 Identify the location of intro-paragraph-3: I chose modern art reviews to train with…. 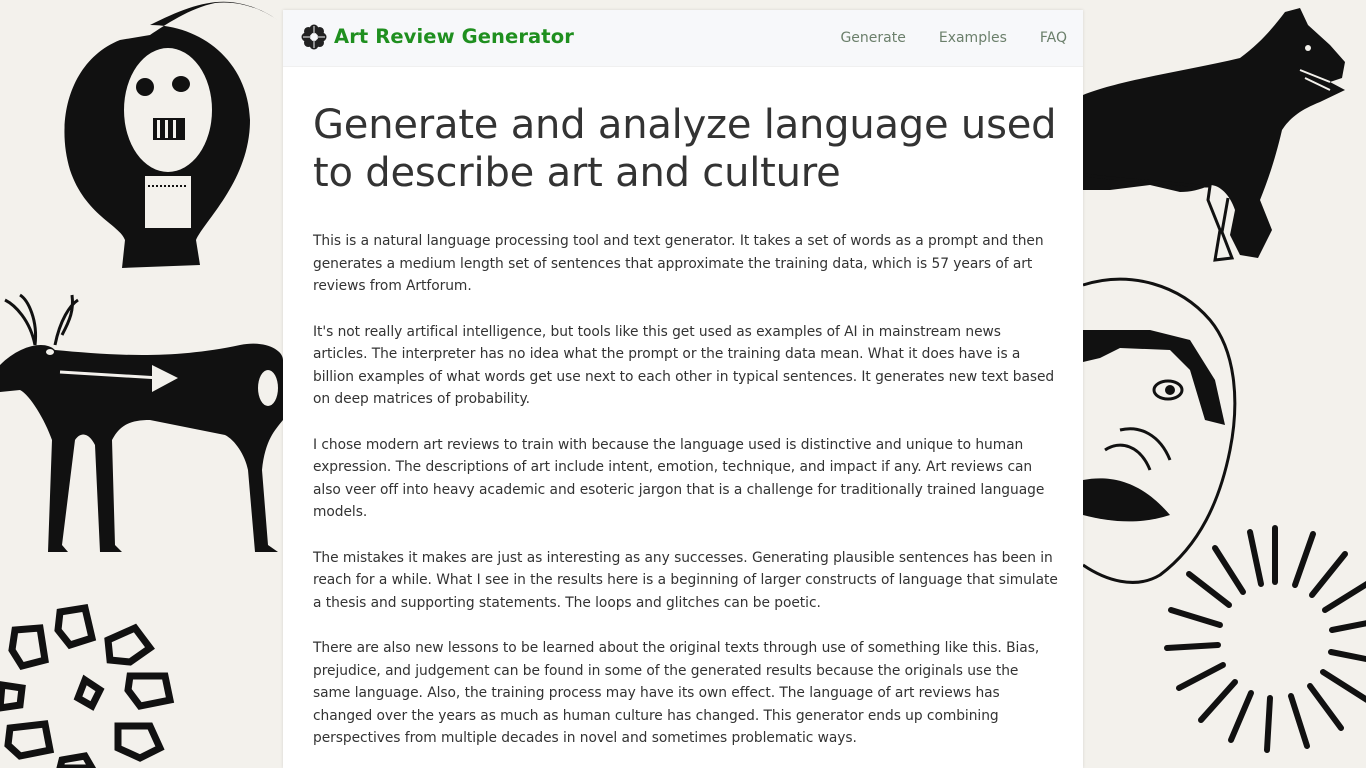
(679, 478).